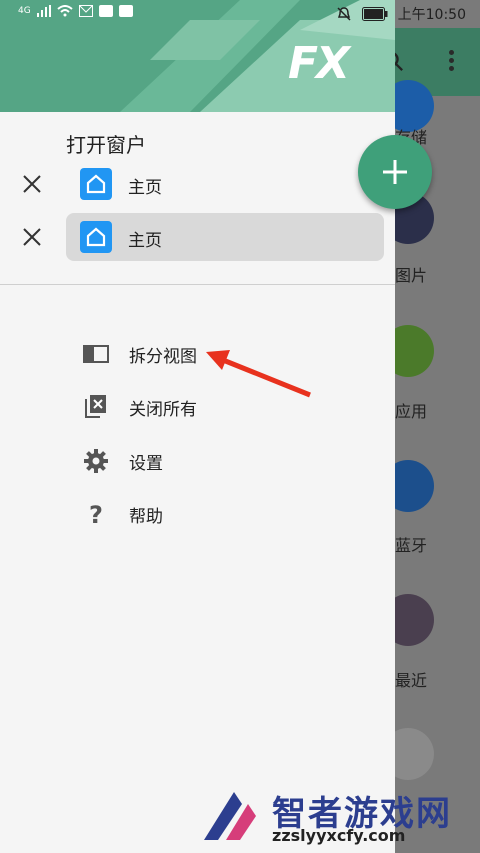 The image size is (480, 853). Describe the element at coordinates (338, 817) in the screenshot. I see `watermark: 智者游戏网 zzslyyxcfy.com` at that location.